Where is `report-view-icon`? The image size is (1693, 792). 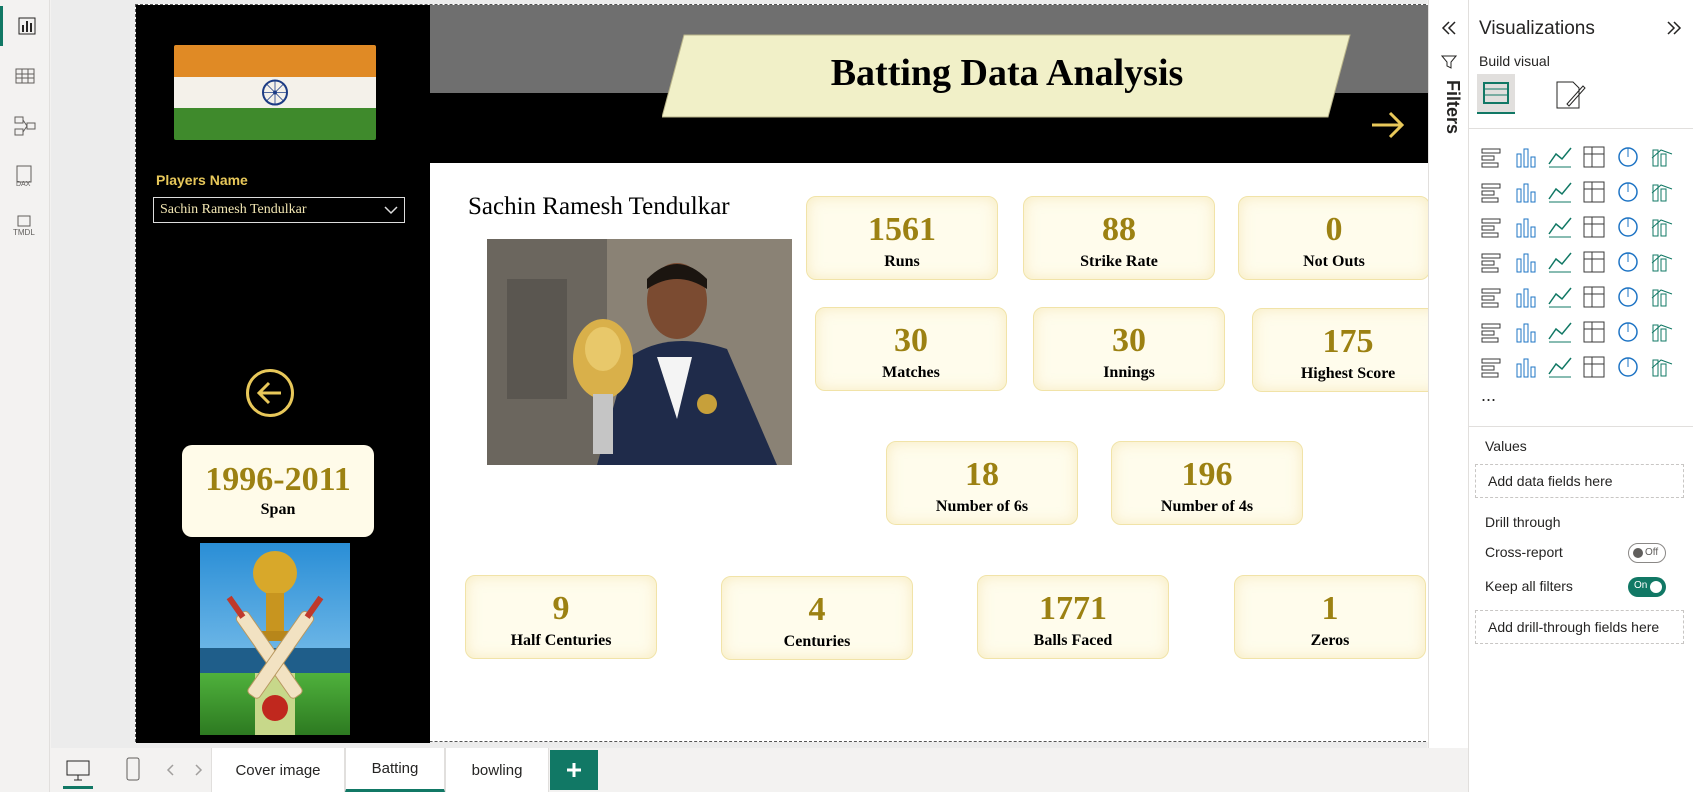 report-view-icon is located at coordinates (25, 26).